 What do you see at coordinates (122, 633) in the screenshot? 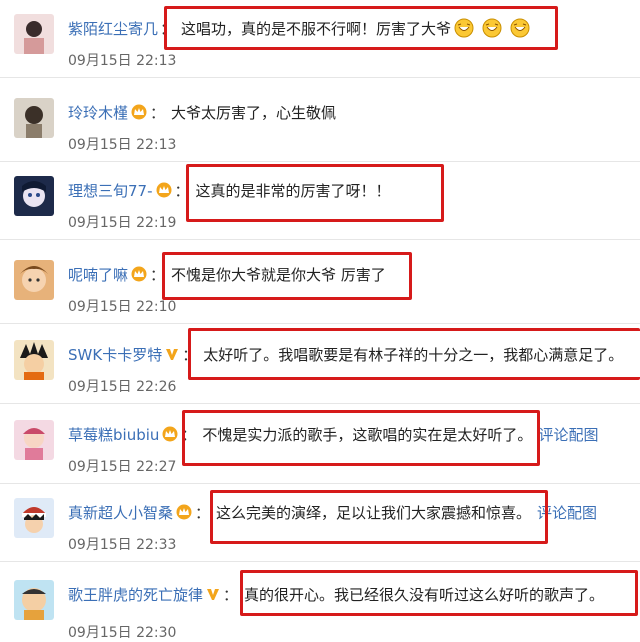
I see `timestamp: 09月15日 22:30` at bounding box center [122, 633].